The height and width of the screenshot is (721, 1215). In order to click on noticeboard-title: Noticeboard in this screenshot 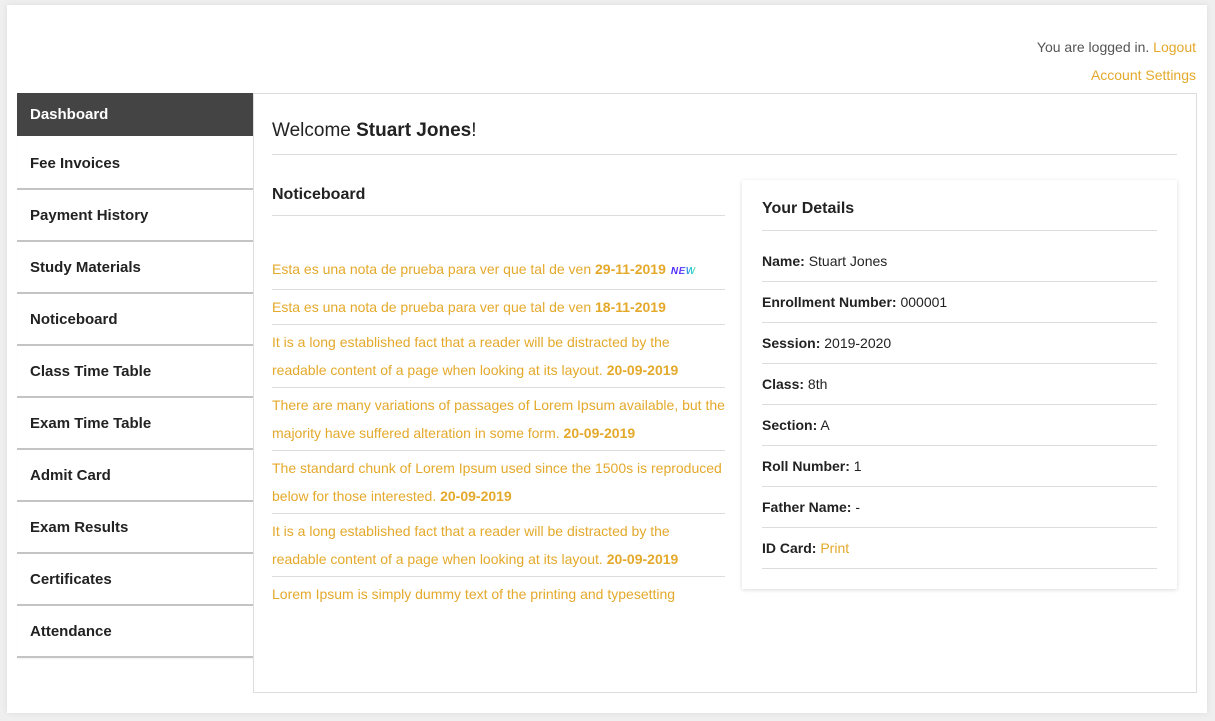, I will do `click(498, 201)`.